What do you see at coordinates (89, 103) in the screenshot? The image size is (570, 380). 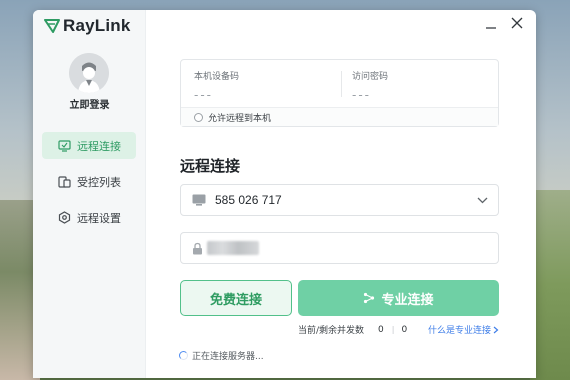 I see `login-link: 立即登录` at bounding box center [89, 103].